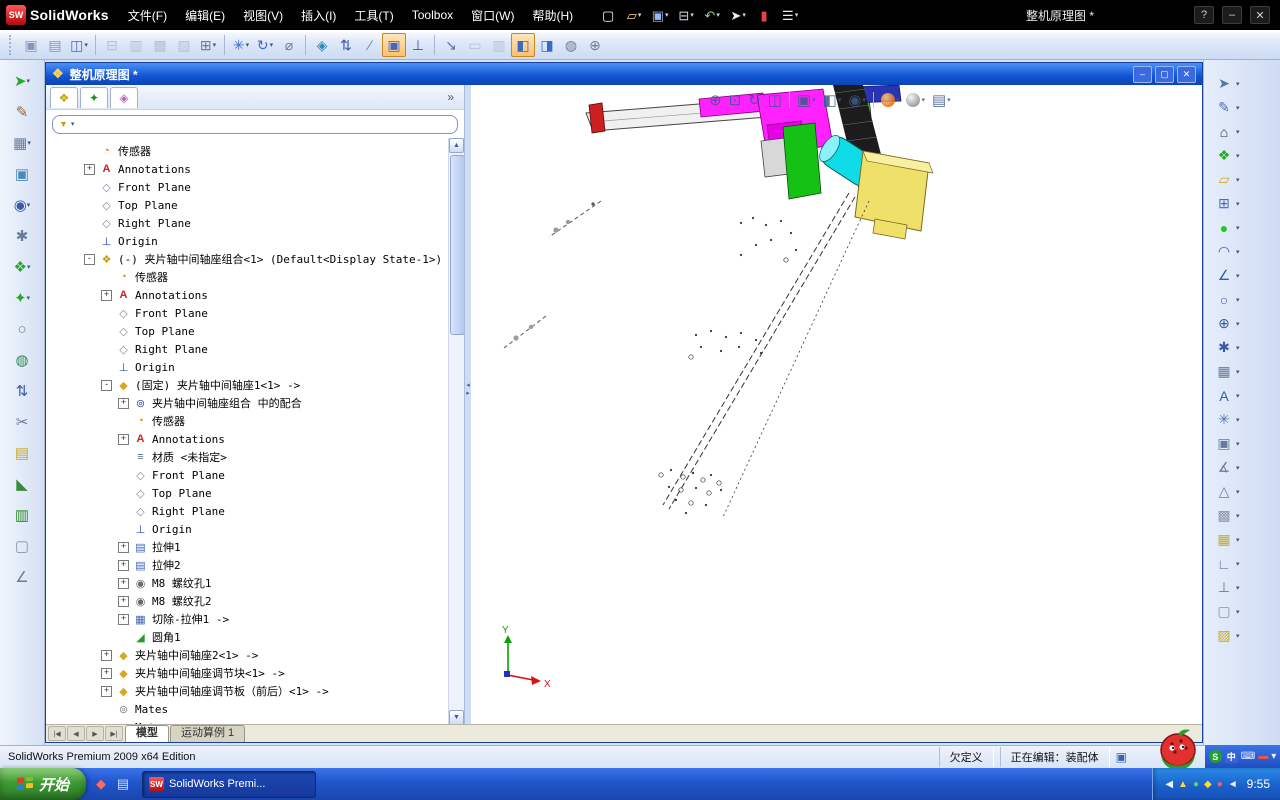  What do you see at coordinates (634, 15) in the screenshot?
I see `open-icon: ▱ ▾` at bounding box center [634, 15].